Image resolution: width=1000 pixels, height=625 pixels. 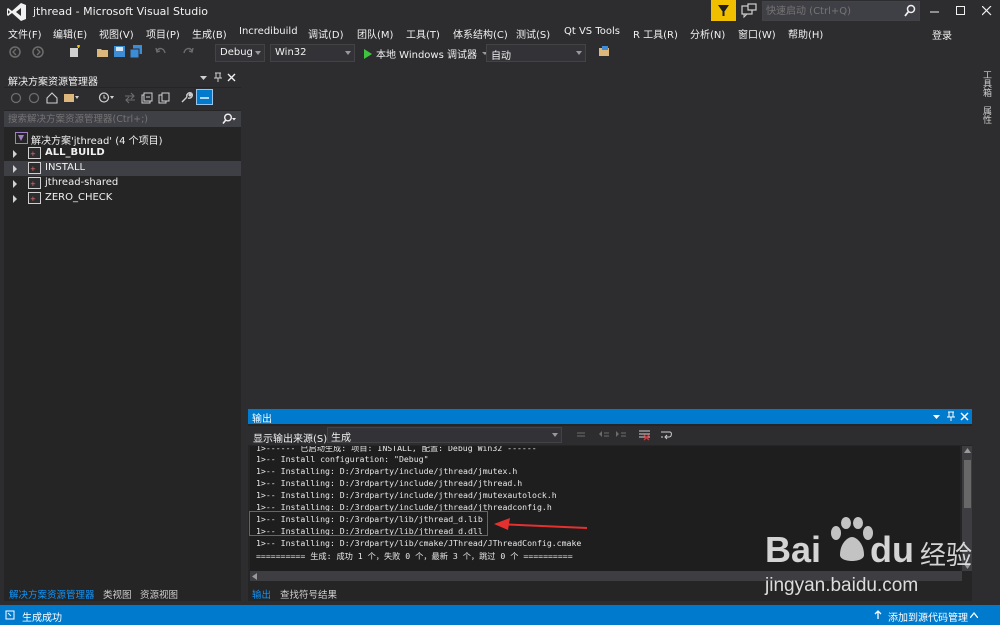 I want to click on sync-icon, so click(x=130, y=98).